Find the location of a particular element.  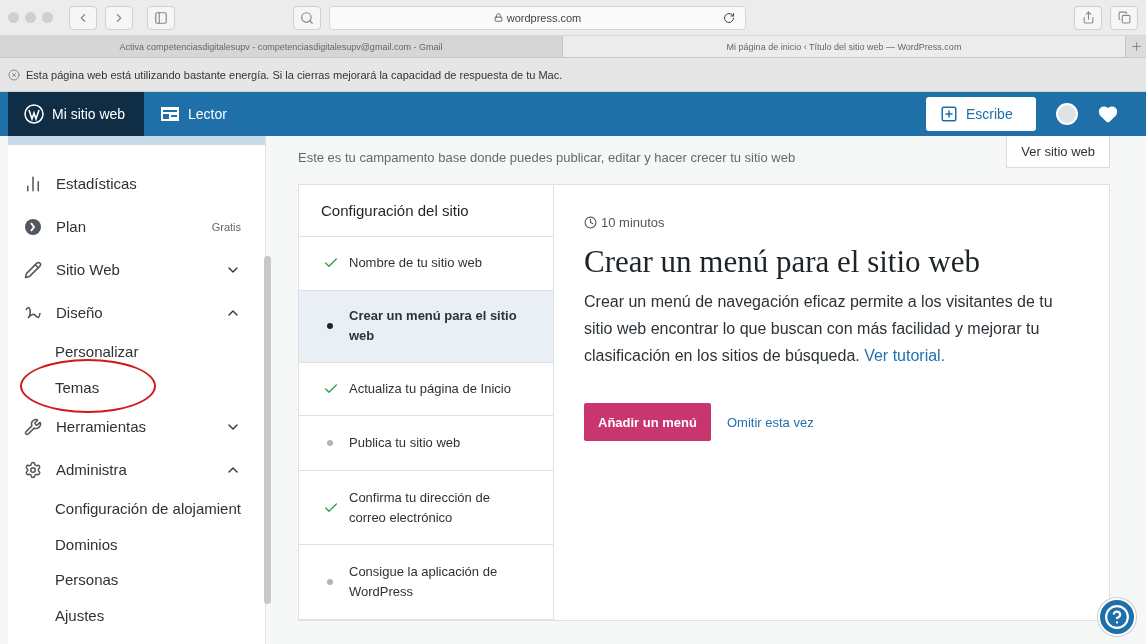

reload-icon is located at coordinates (729, 17).